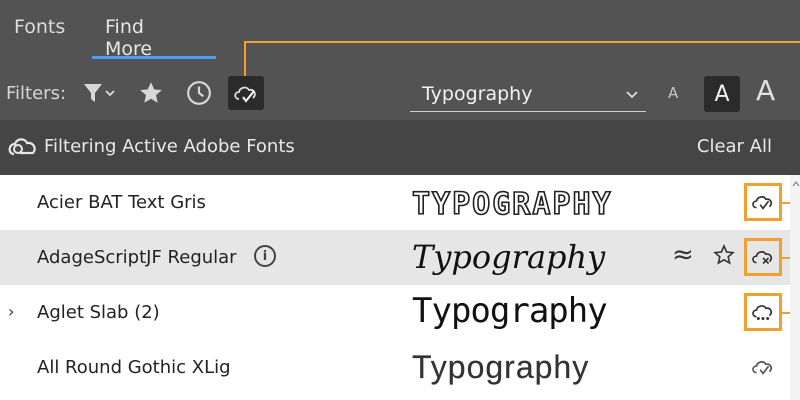 This screenshot has height=400, width=800. I want to click on active-tab-indicator, so click(154, 57).